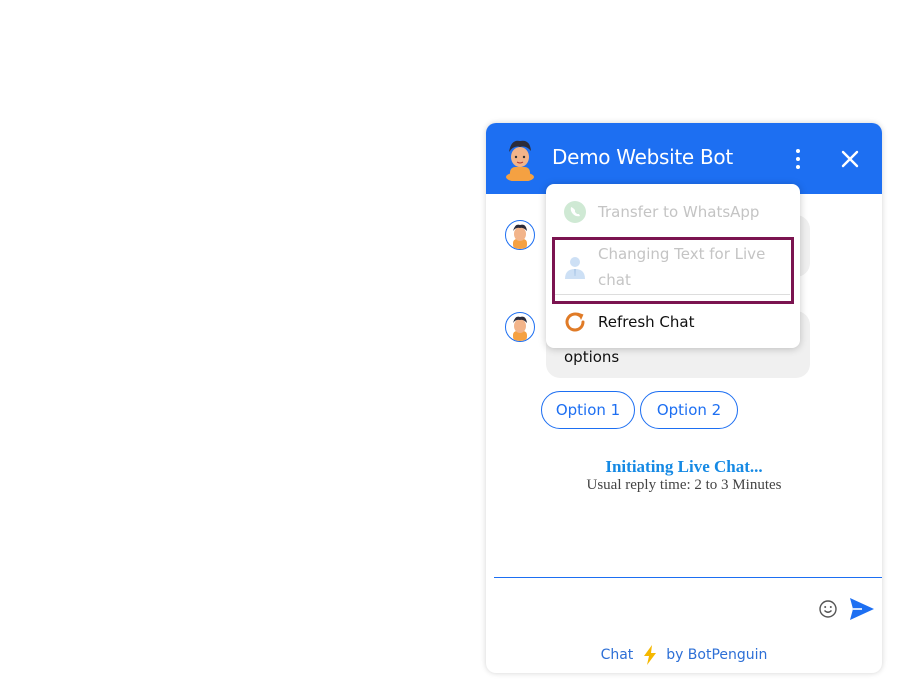 This screenshot has height=687, width=900. What do you see at coordinates (850, 159) in the screenshot?
I see `close-icon` at bounding box center [850, 159].